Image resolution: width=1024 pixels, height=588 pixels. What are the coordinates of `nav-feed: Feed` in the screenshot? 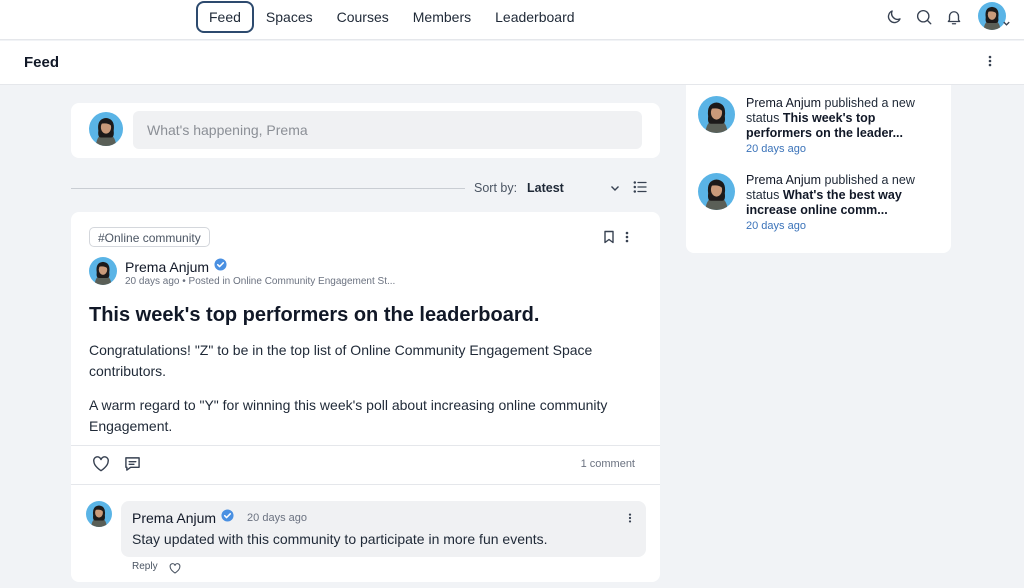 It's located at (225, 17).